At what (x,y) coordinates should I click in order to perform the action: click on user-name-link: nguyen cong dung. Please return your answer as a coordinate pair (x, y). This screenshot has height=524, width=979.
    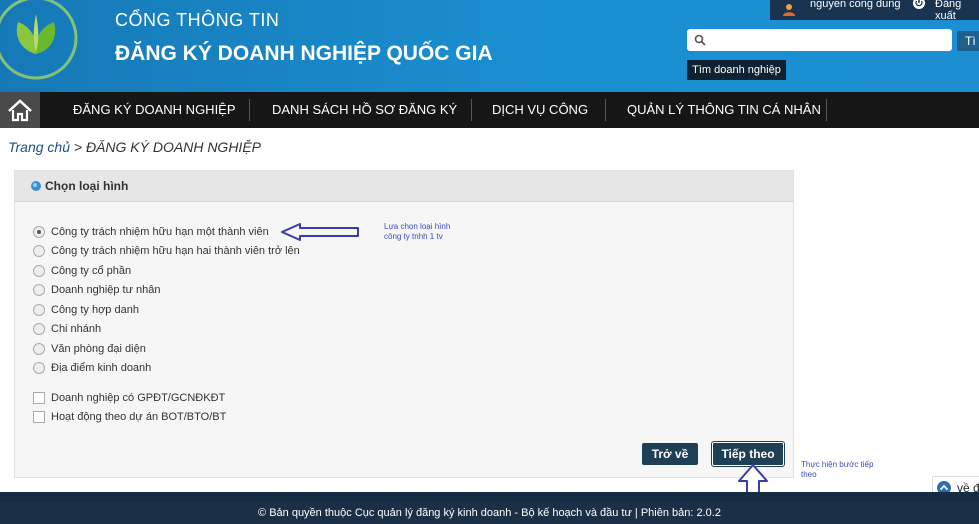
    Looking at the image, I should click on (855, 5).